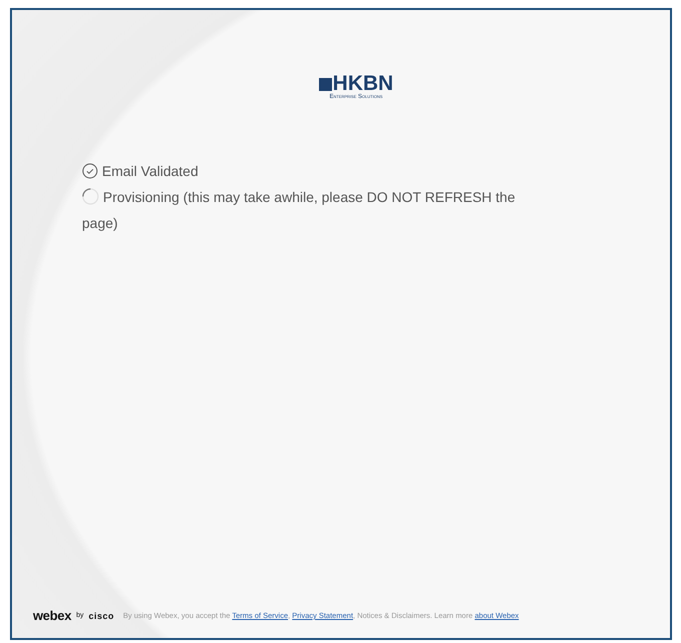 This screenshot has width=681, height=643. Describe the element at coordinates (52, 615) in the screenshot. I see `brand-name: webex` at that location.